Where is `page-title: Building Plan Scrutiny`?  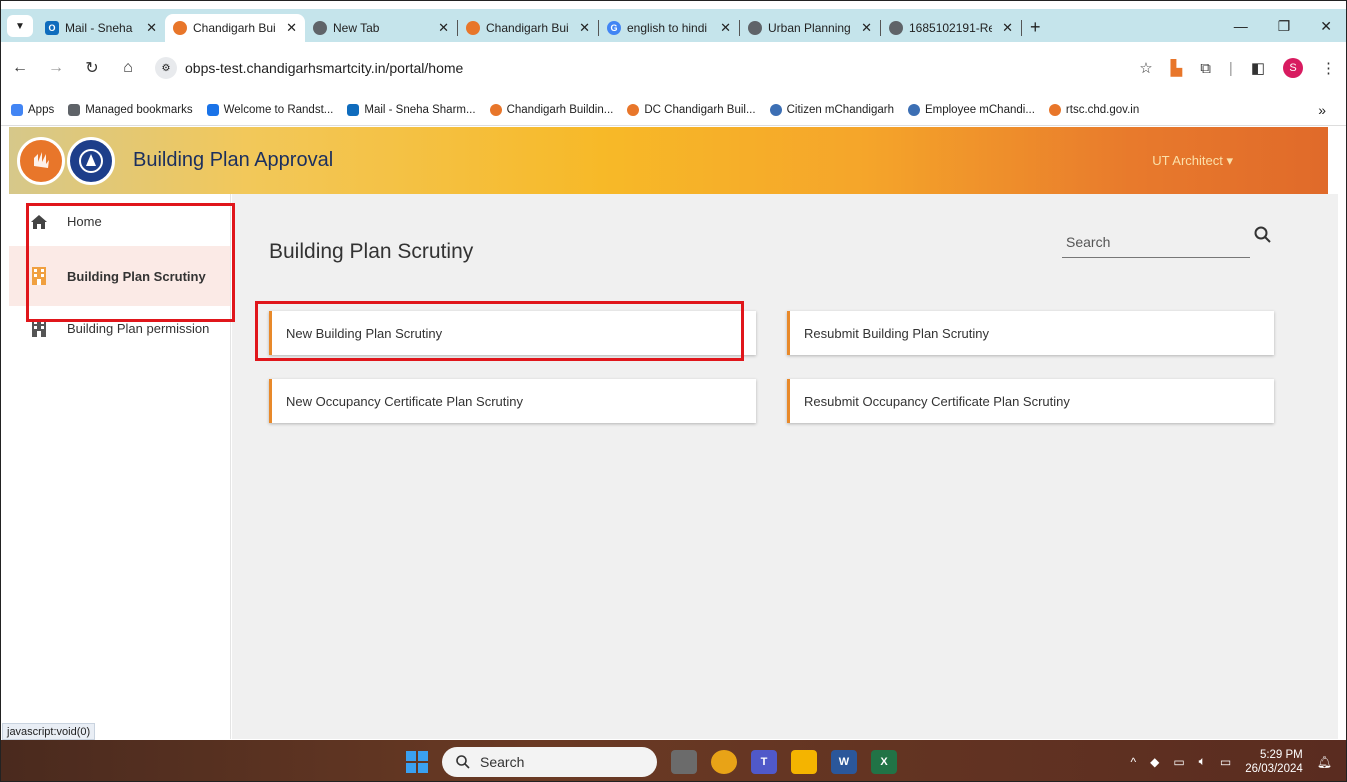 page-title: Building Plan Scrutiny is located at coordinates (371, 251).